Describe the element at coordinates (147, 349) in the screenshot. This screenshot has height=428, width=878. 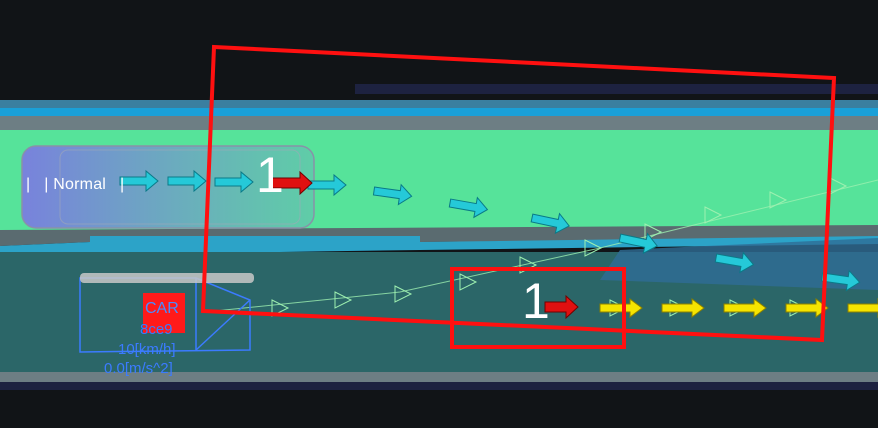
I see `object-speed-label: 10[km/h]` at that location.